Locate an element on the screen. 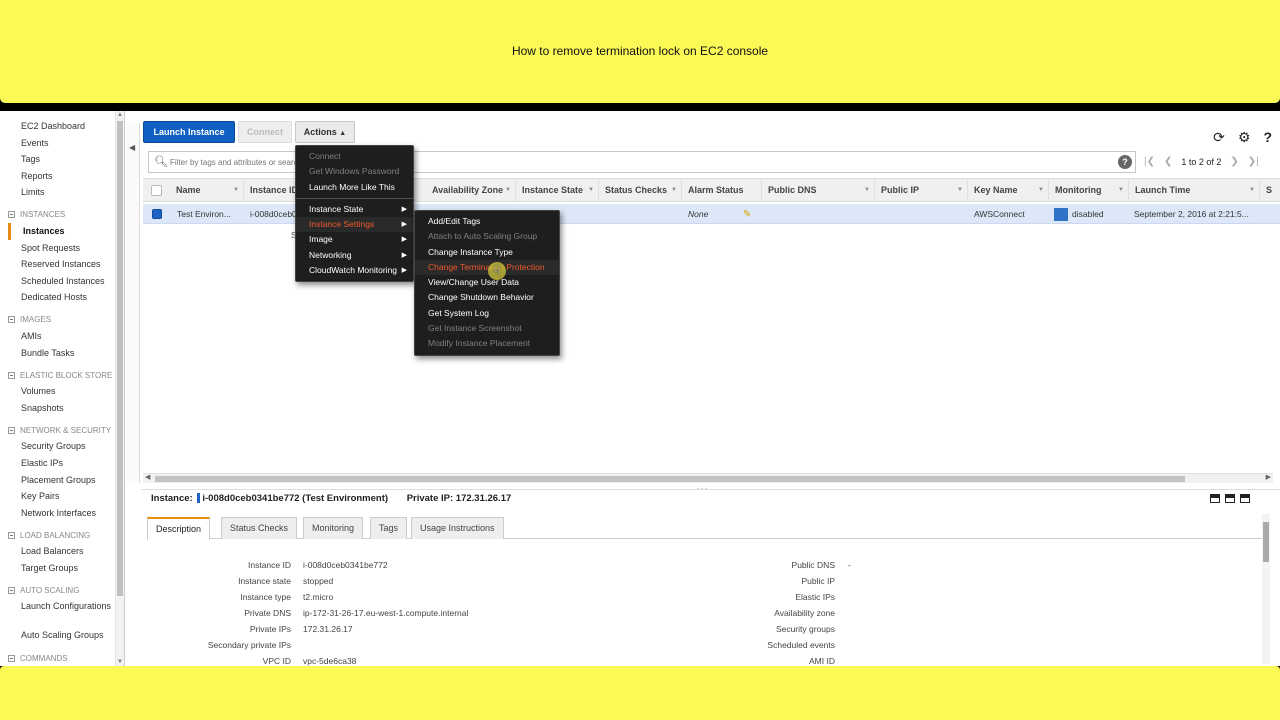 The image size is (1280, 720). tab-description: Description is located at coordinates (179, 528).